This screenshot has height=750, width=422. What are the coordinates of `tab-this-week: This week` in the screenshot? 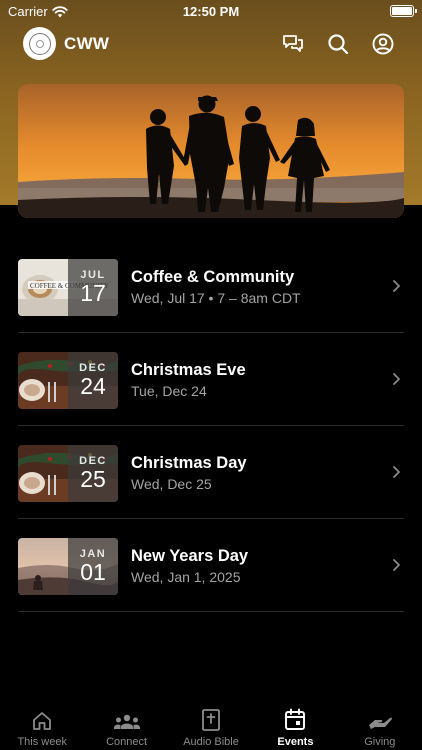 It's located at (42, 726).